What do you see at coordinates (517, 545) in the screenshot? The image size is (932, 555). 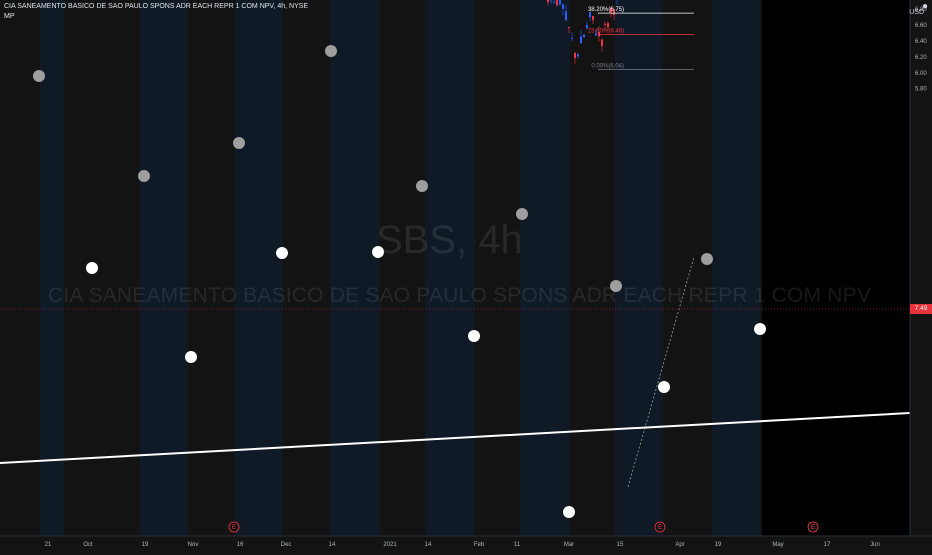 I see `time-tick: 11` at bounding box center [517, 545].